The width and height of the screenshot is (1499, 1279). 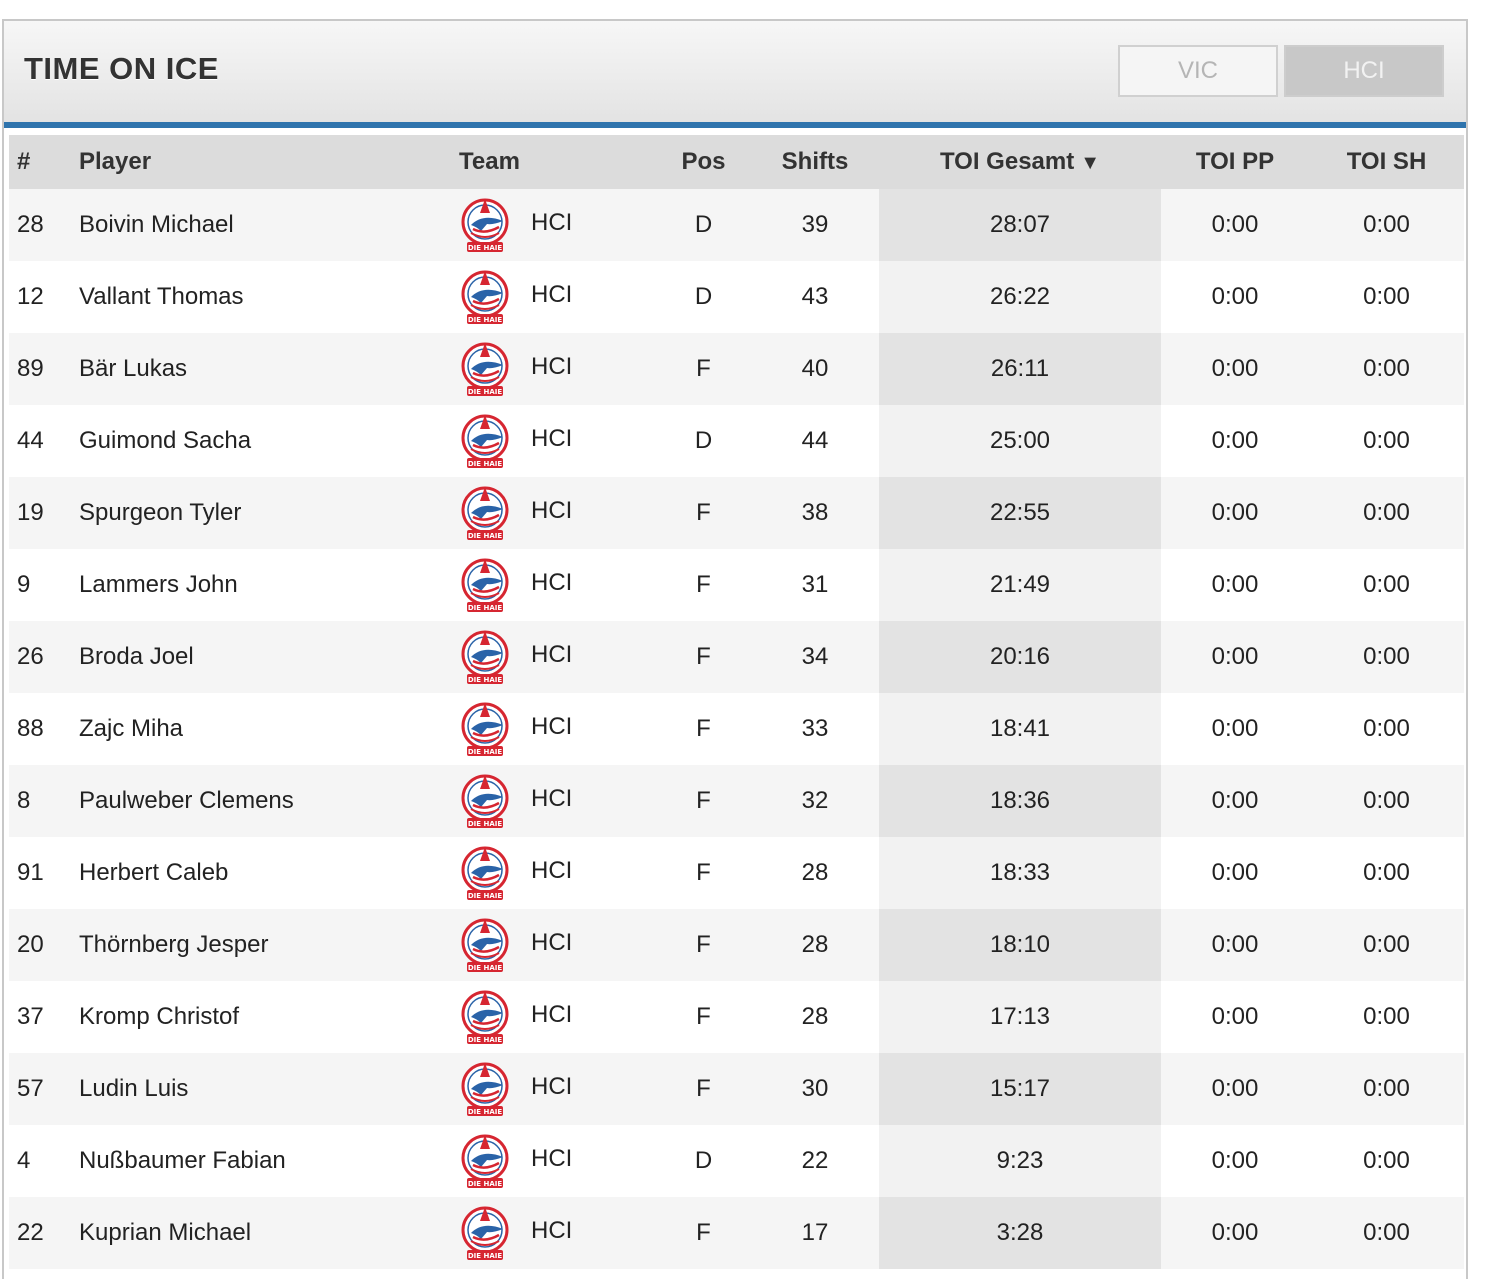 What do you see at coordinates (1235, 162) in the screenshot?
I see `column-header-toi-pp: TOI PP` at bounding box center [1235, 162].